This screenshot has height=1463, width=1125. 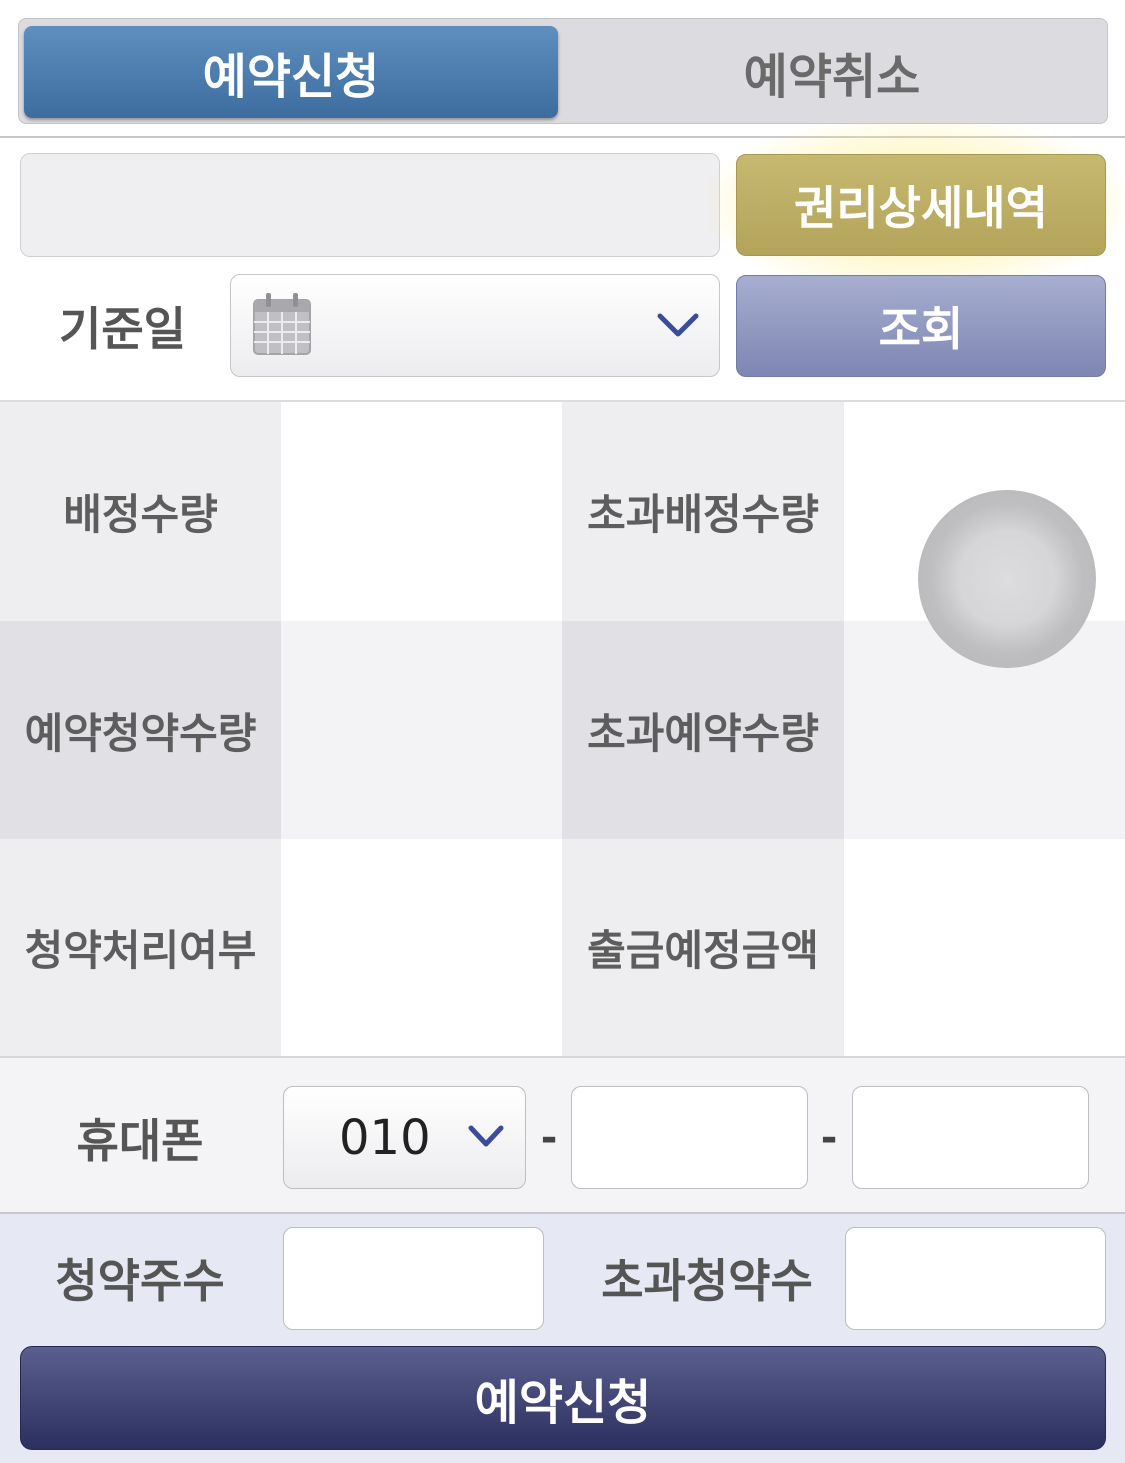 What do you see at coordinates (385, 1137) in the screenshot?
I see `phone-prefix-value: 010` at bounding box center [385, 1137].